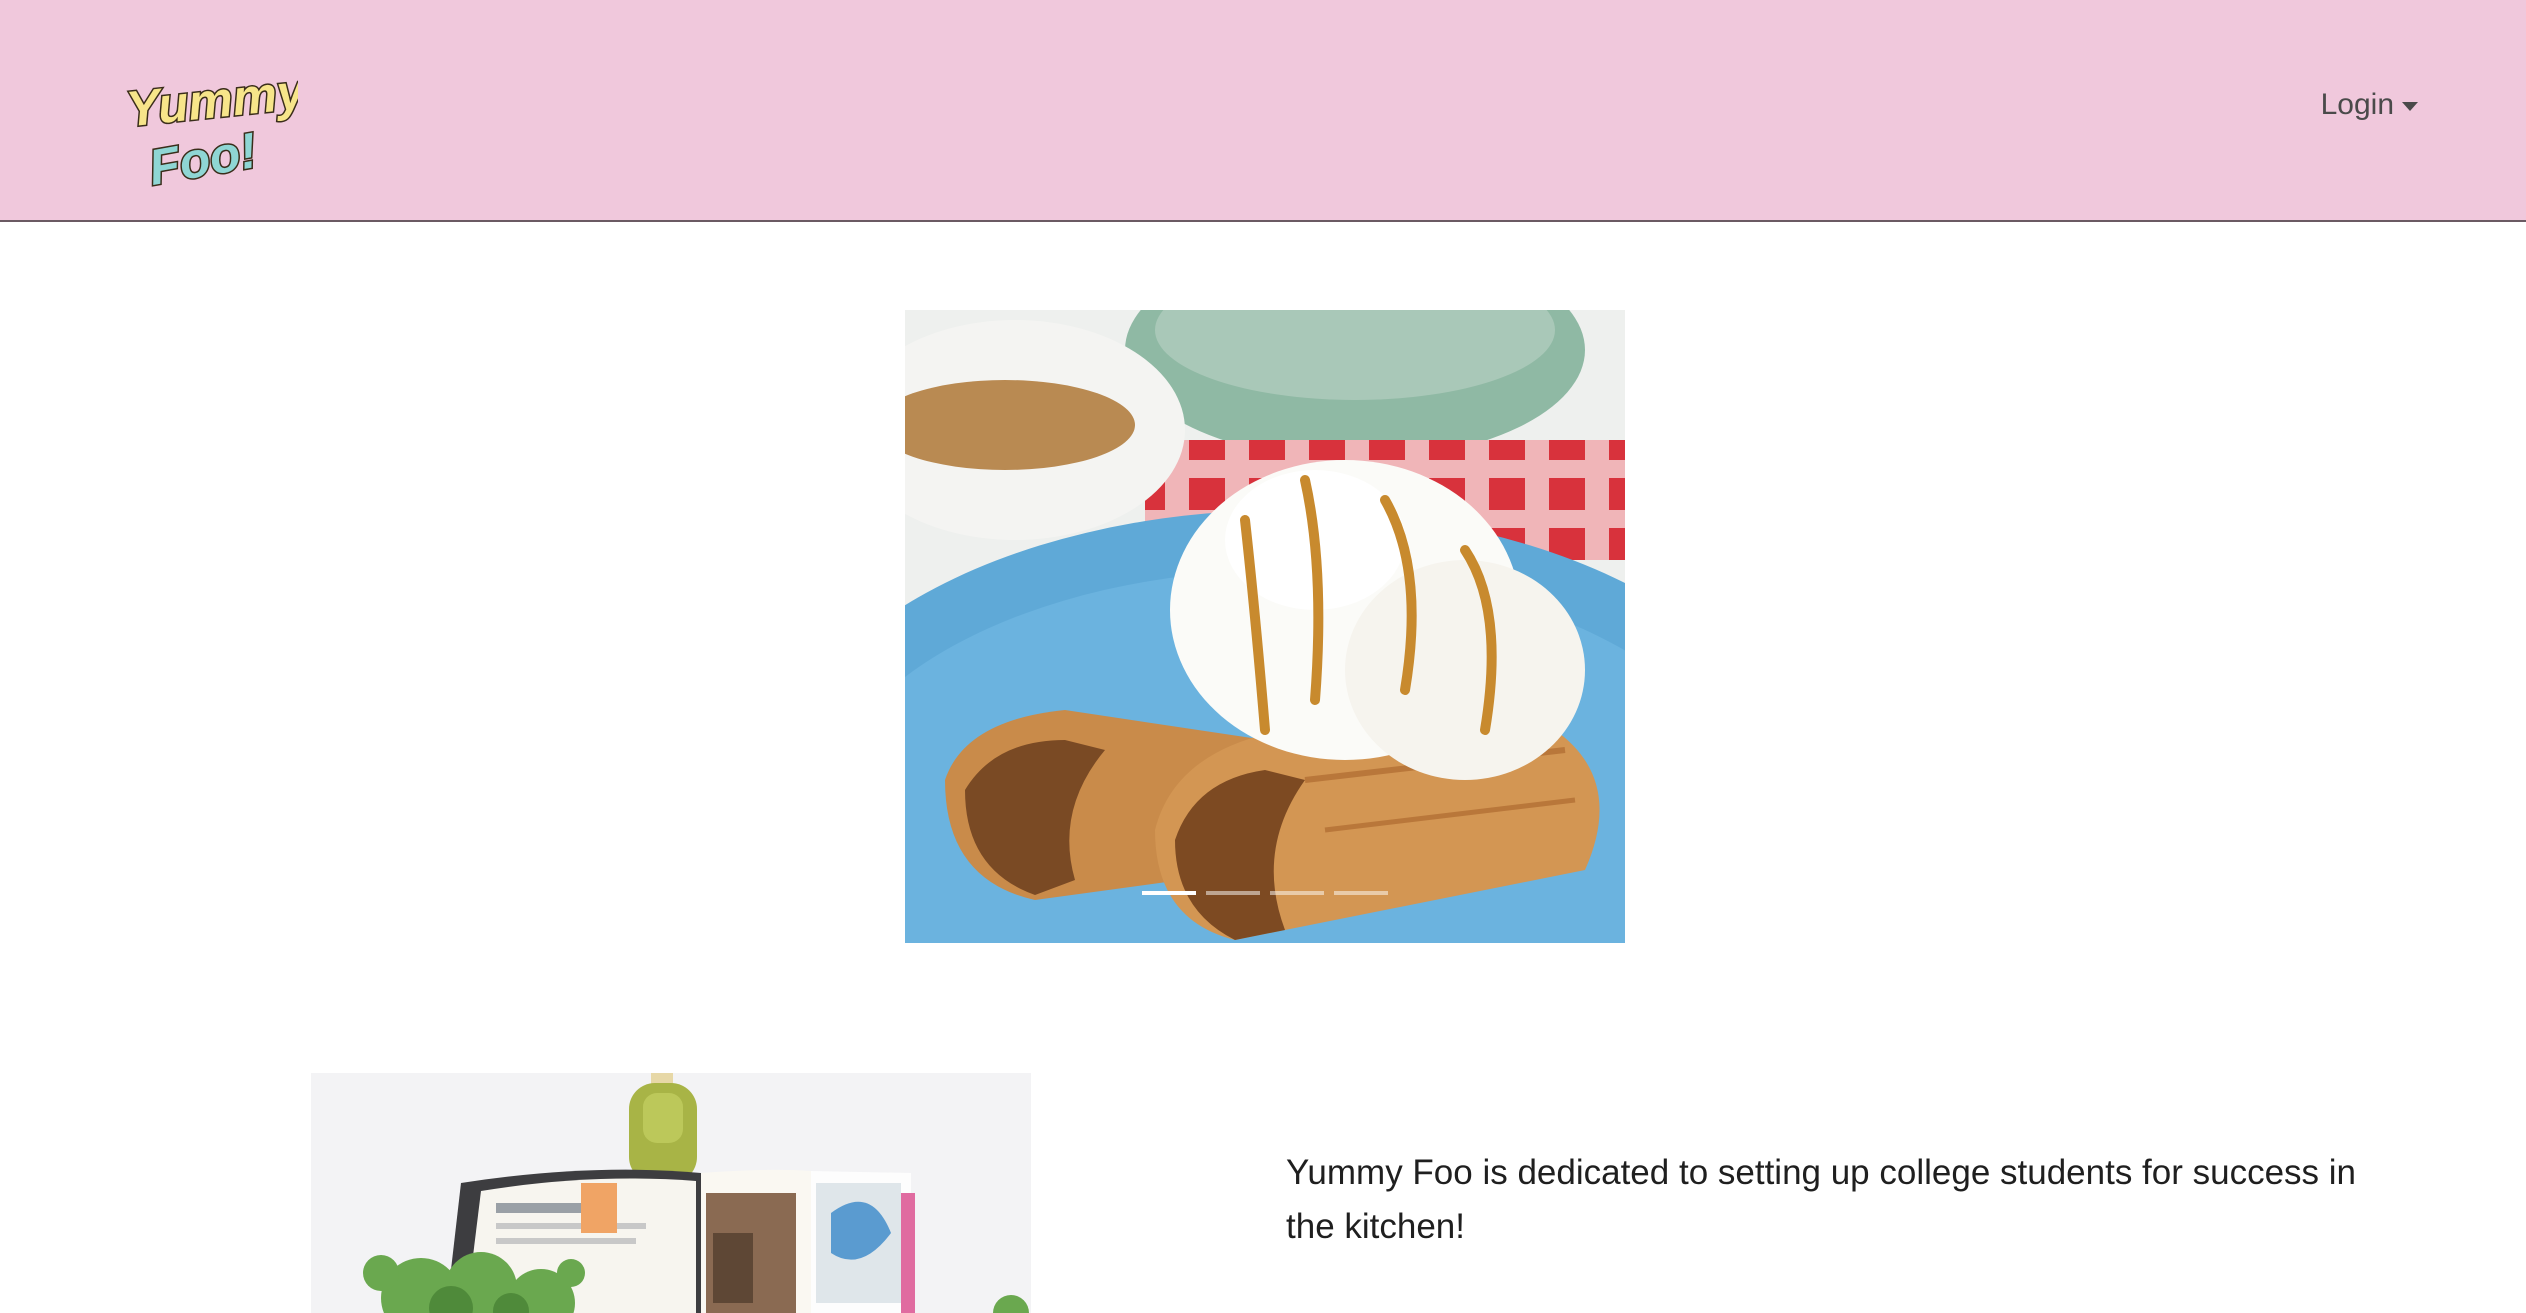 This screenshot has width=2526, height=1313. What do you see at coordinates (1265, 893) in the screenshot?
I see `carousel-indicators` at bounding box center [1265, 893].